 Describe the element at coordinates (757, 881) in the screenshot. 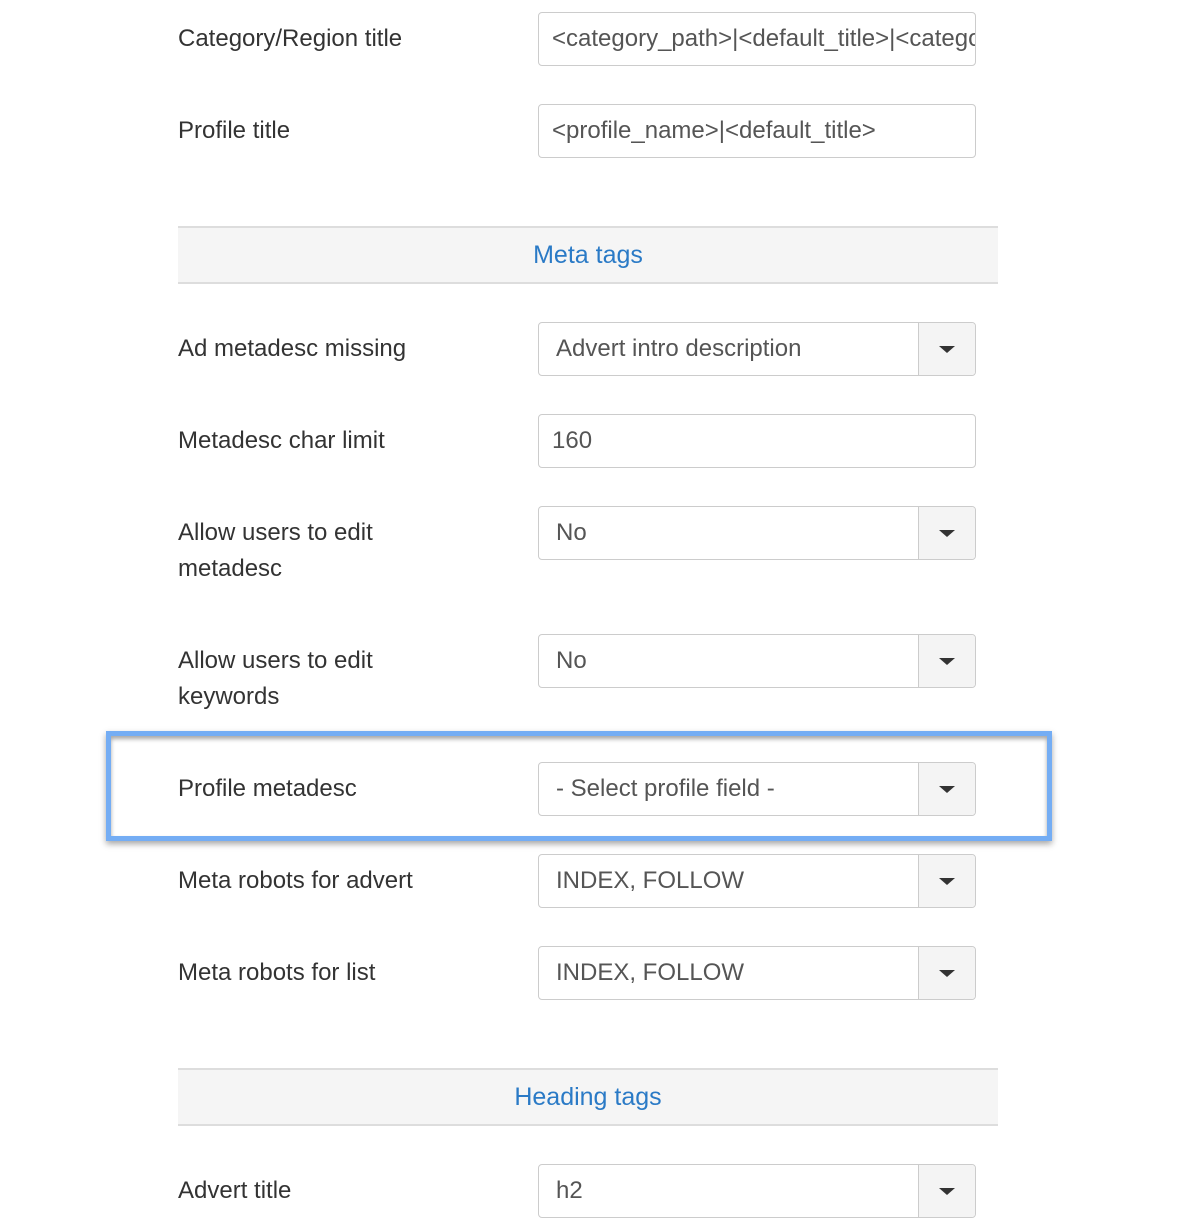

I see `meta-robots-advert-select: INDEX, FOLLOW` at that location.